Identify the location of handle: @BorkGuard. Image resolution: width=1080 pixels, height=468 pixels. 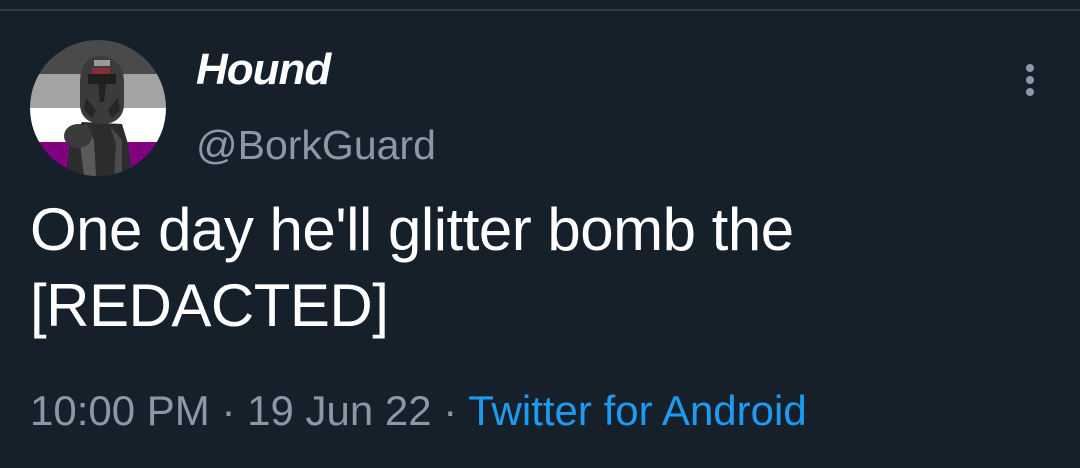
(316, 145).